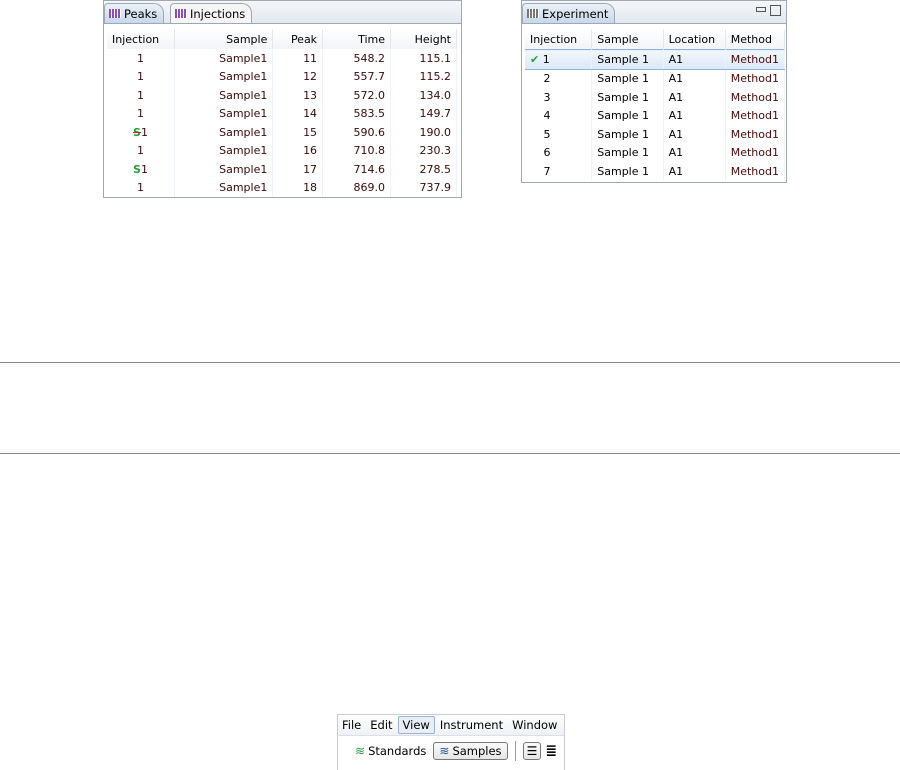 This screenshot has width=900, height=770. I want to click on table-row: 3 Sample 1 A1 Method1, so click(655, 97).